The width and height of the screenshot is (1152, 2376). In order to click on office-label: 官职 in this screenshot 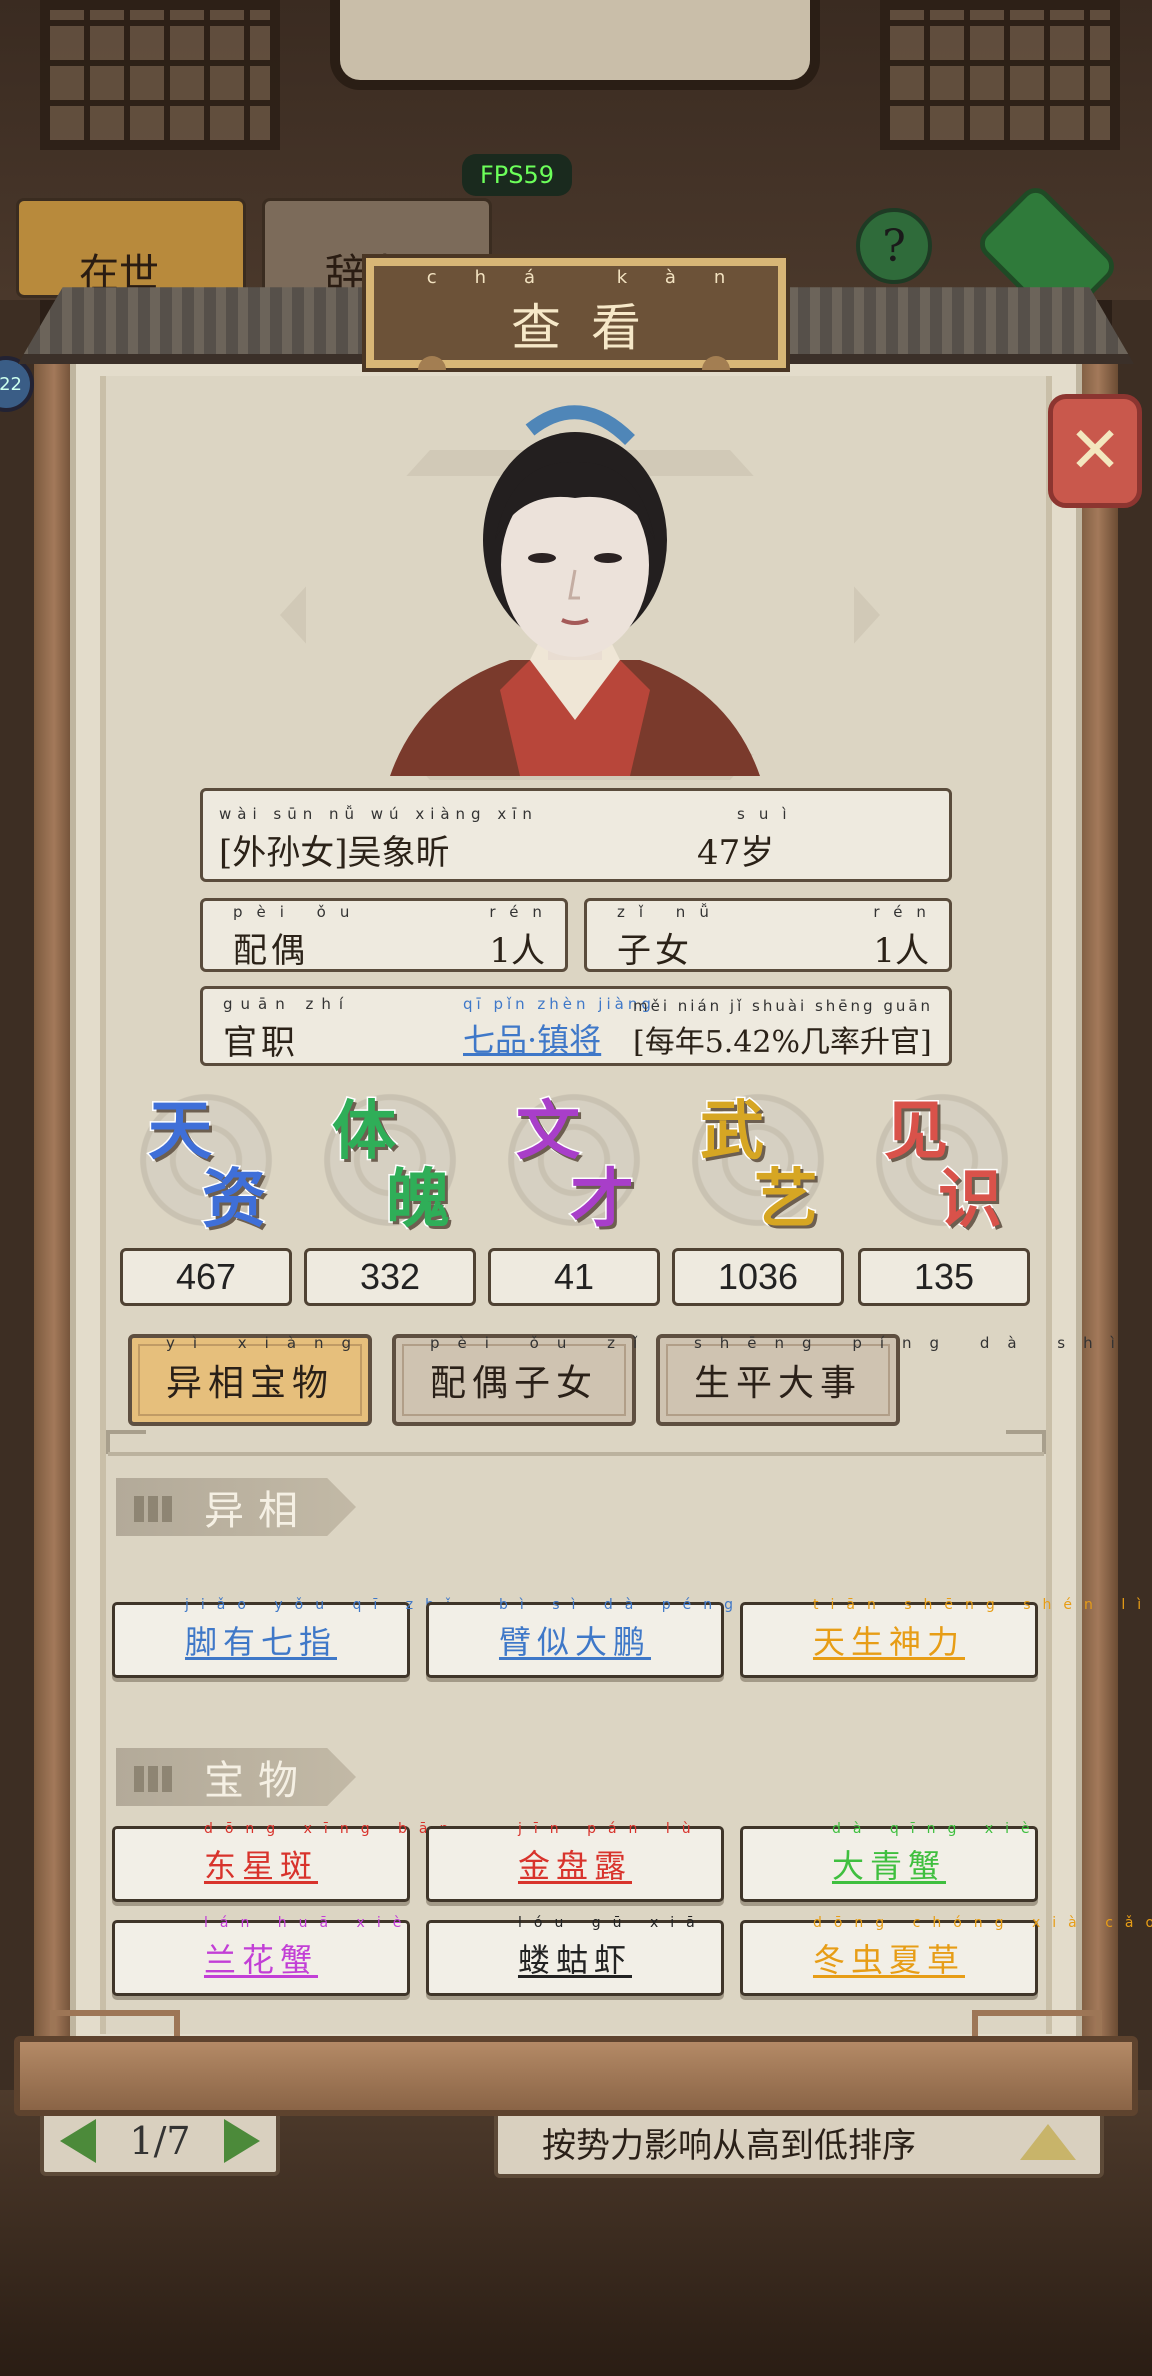, I will do `click(261, 1043)`.